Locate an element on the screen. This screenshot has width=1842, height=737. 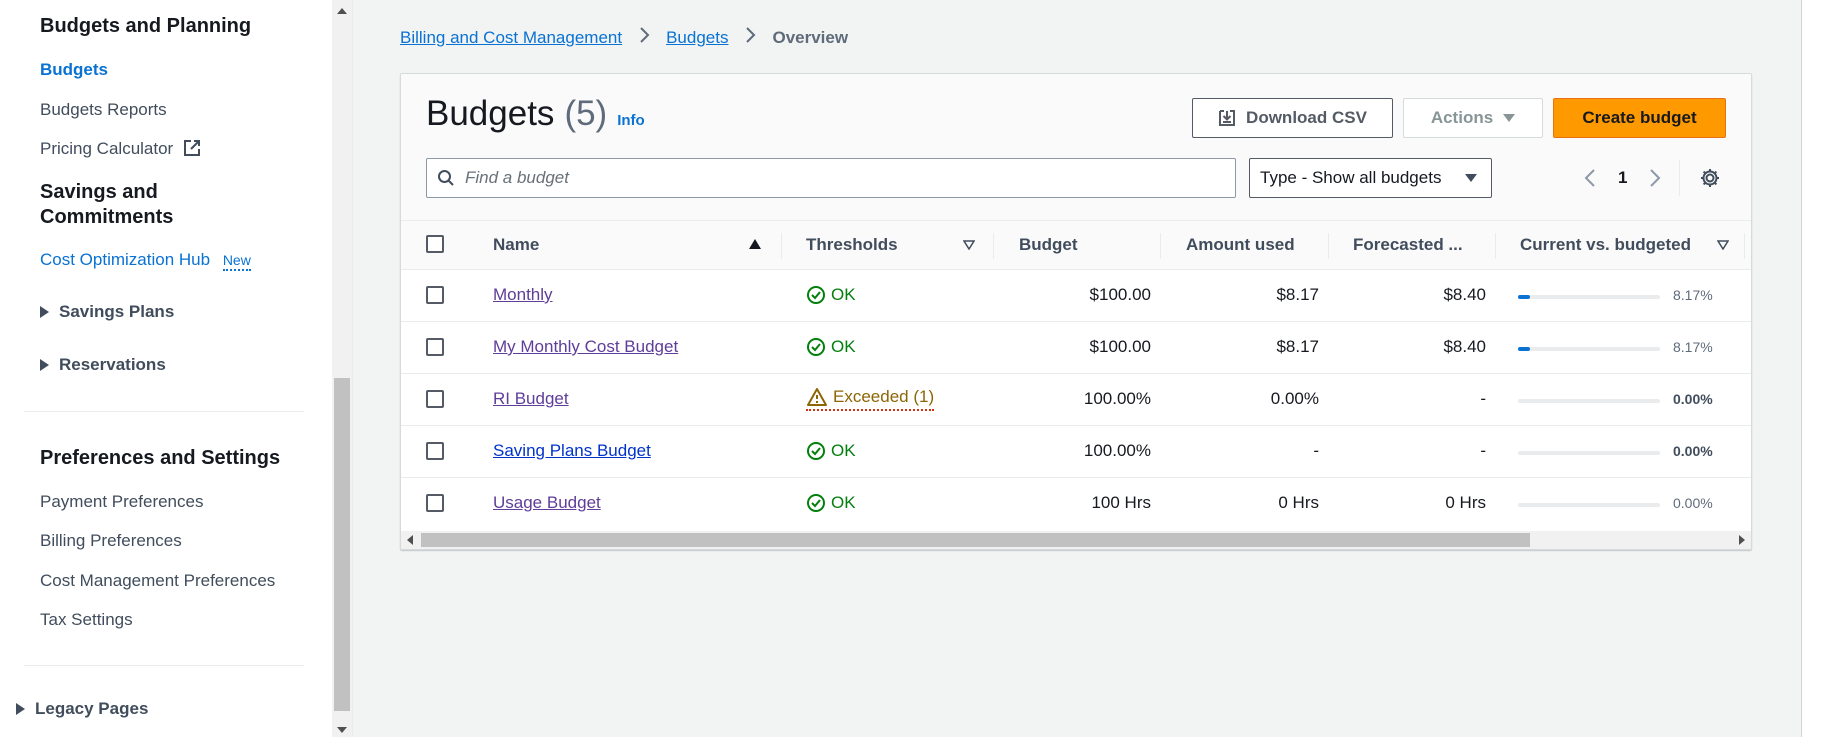
sidebar-item-cost-management-preferences: Cost Management Preferences is located at coordinates (157, 581).